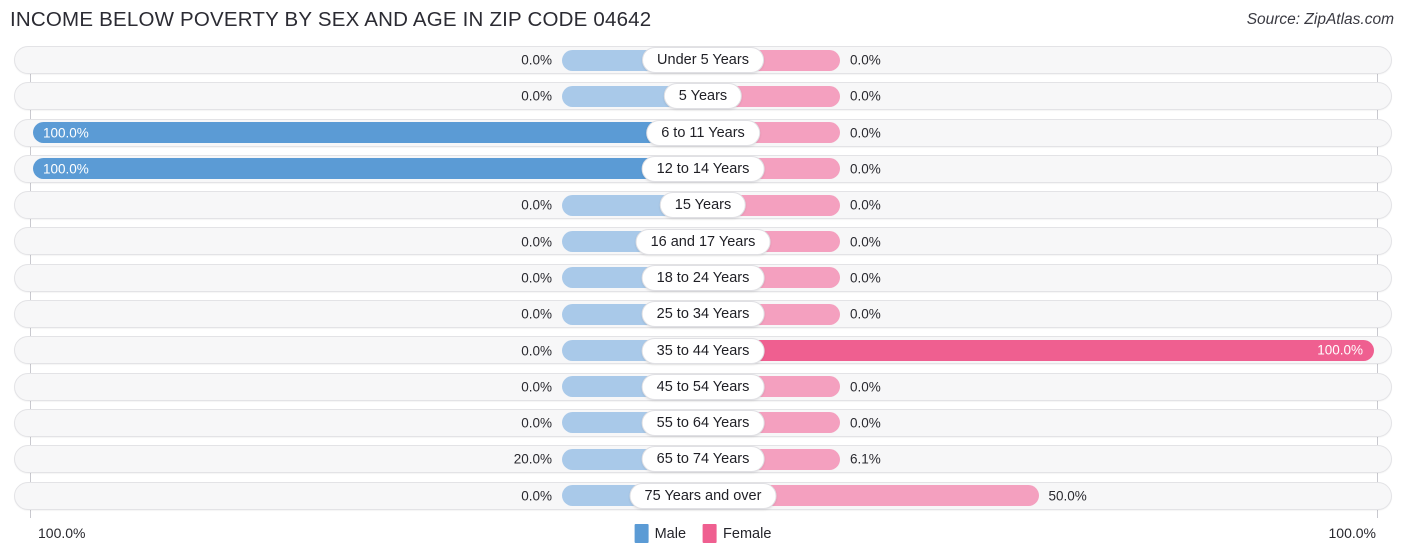  I want to click on chart-row: 0.0% 0.0% 15 Years, so click(703, 205).